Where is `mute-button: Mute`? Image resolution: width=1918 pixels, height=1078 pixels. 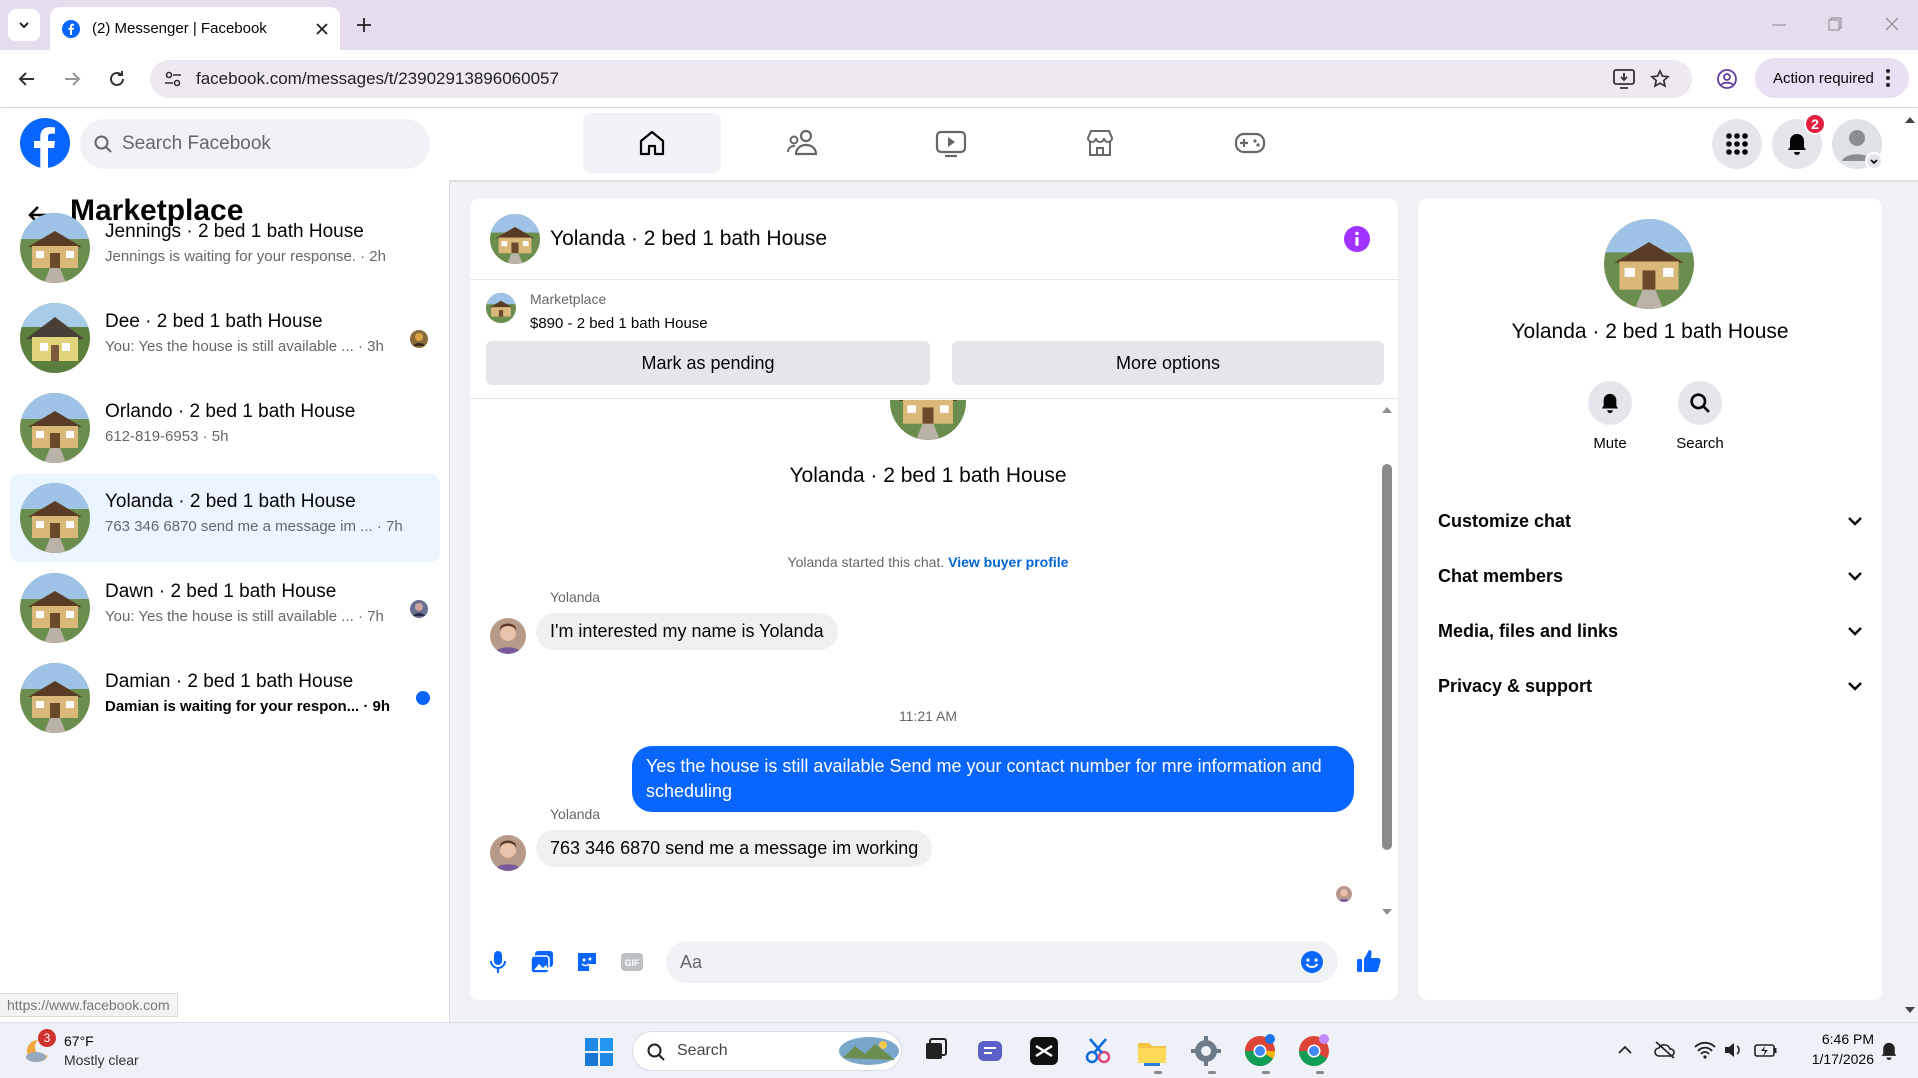 mute-button: Mute is located at coordinates (1610, 416).